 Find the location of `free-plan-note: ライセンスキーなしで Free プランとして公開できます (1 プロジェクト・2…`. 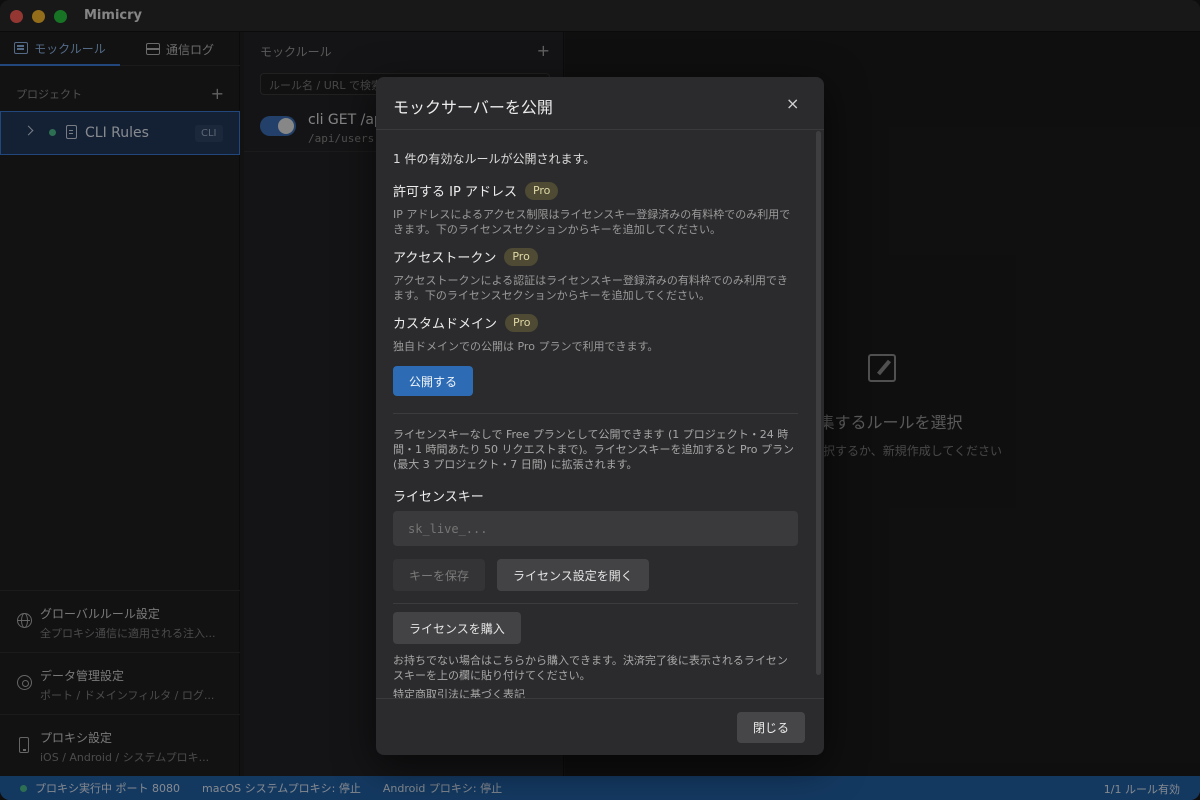

free-plan-note: ライセンスキーなしで Free プランとして公開できます (1 プロジェクト・2… is located at coordinates (595, 449).